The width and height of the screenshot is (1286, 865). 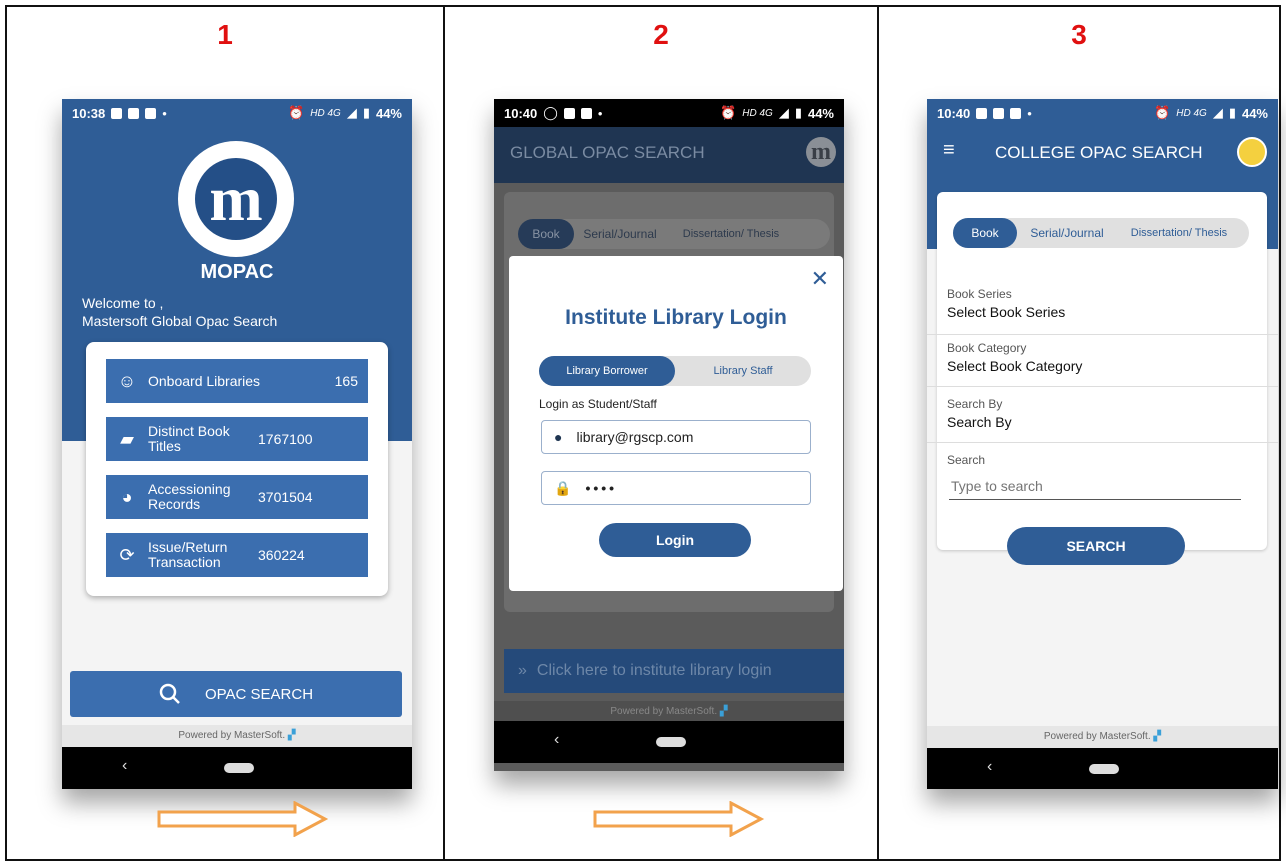 What do you see at coordinates (169, 693) in the screenshot?
I see `search-icon` at bounding box center [169, 693].